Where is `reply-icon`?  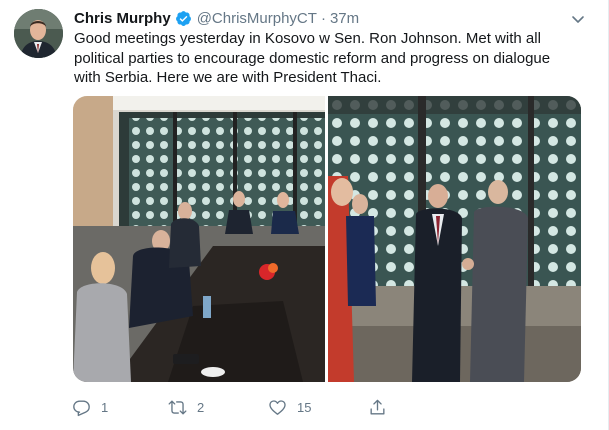 reply-icon is located at coordinates (81, 407).